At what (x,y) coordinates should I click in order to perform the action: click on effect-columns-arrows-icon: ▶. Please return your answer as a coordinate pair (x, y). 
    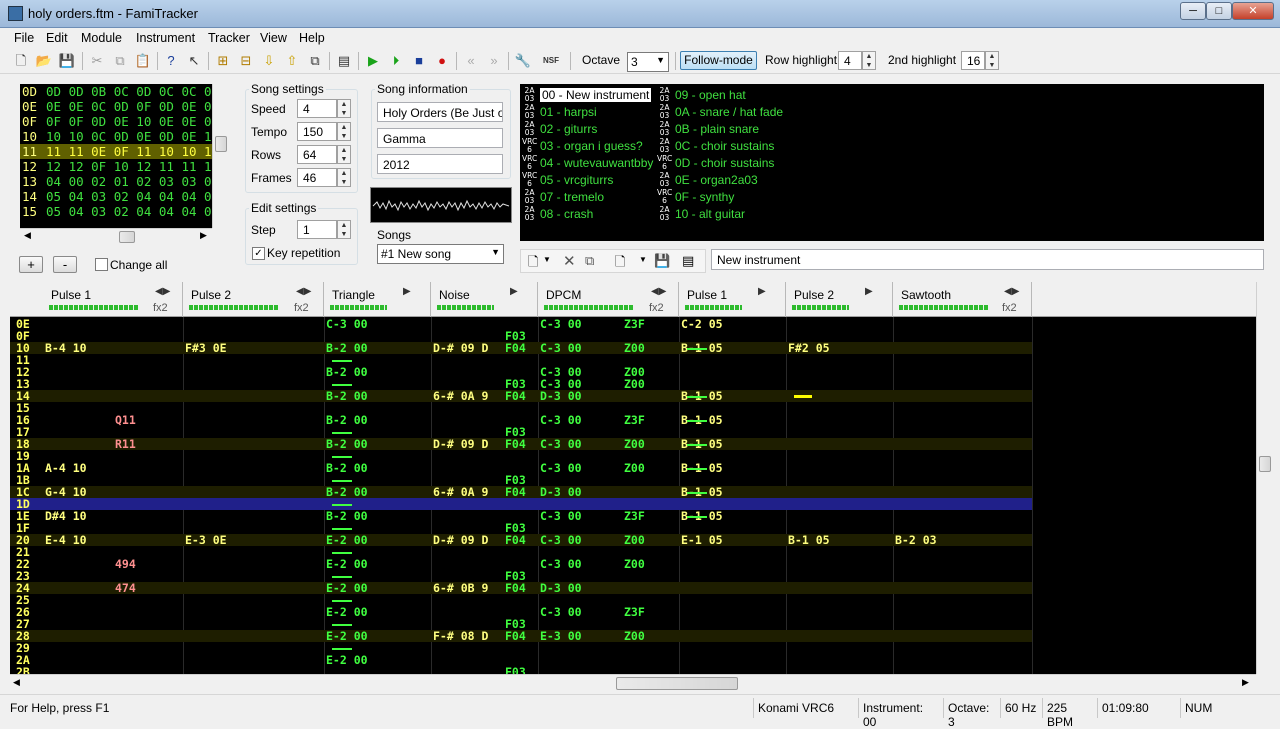
    Looking at the image, I should click on (762, 291).